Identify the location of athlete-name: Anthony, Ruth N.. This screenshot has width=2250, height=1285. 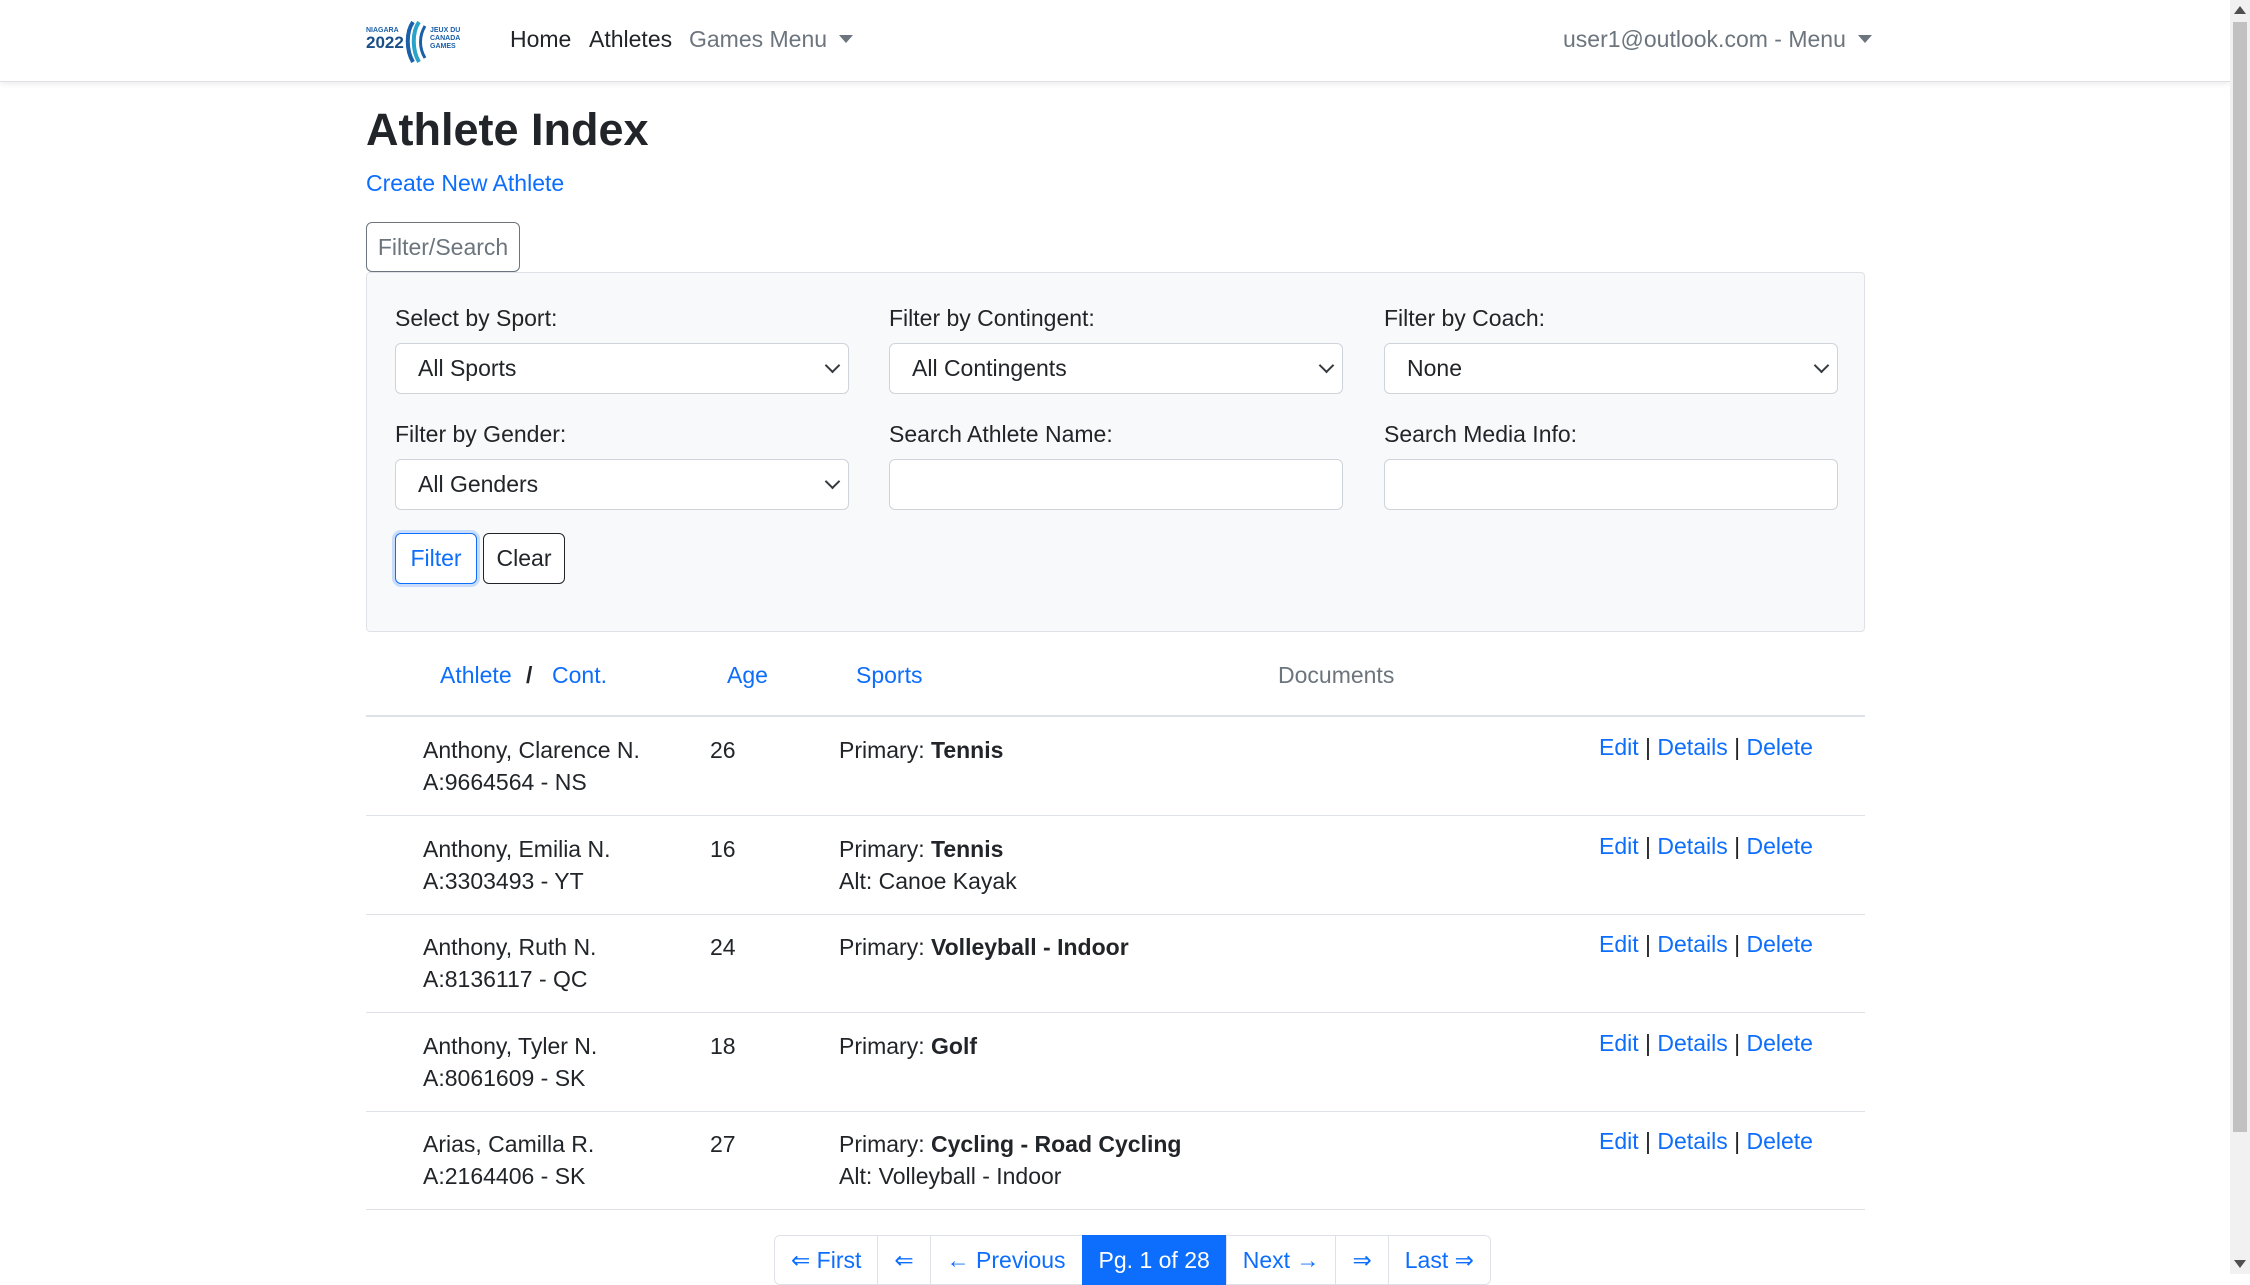
(510, 947).